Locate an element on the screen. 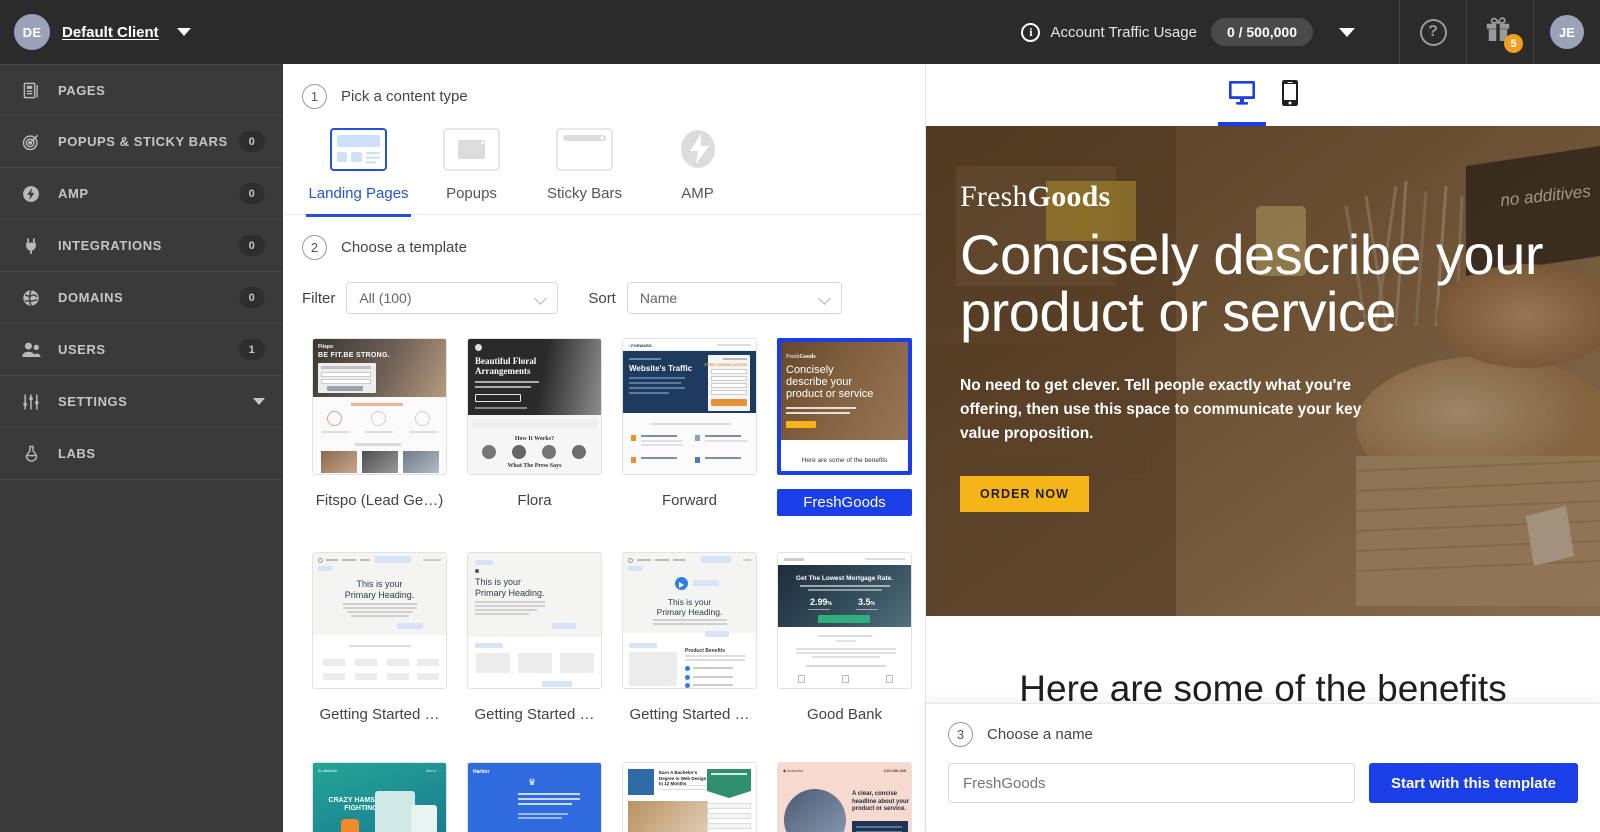 The image size is (1600, 832). step-3-title: Choose a name is located at coordinates (1040, 734).